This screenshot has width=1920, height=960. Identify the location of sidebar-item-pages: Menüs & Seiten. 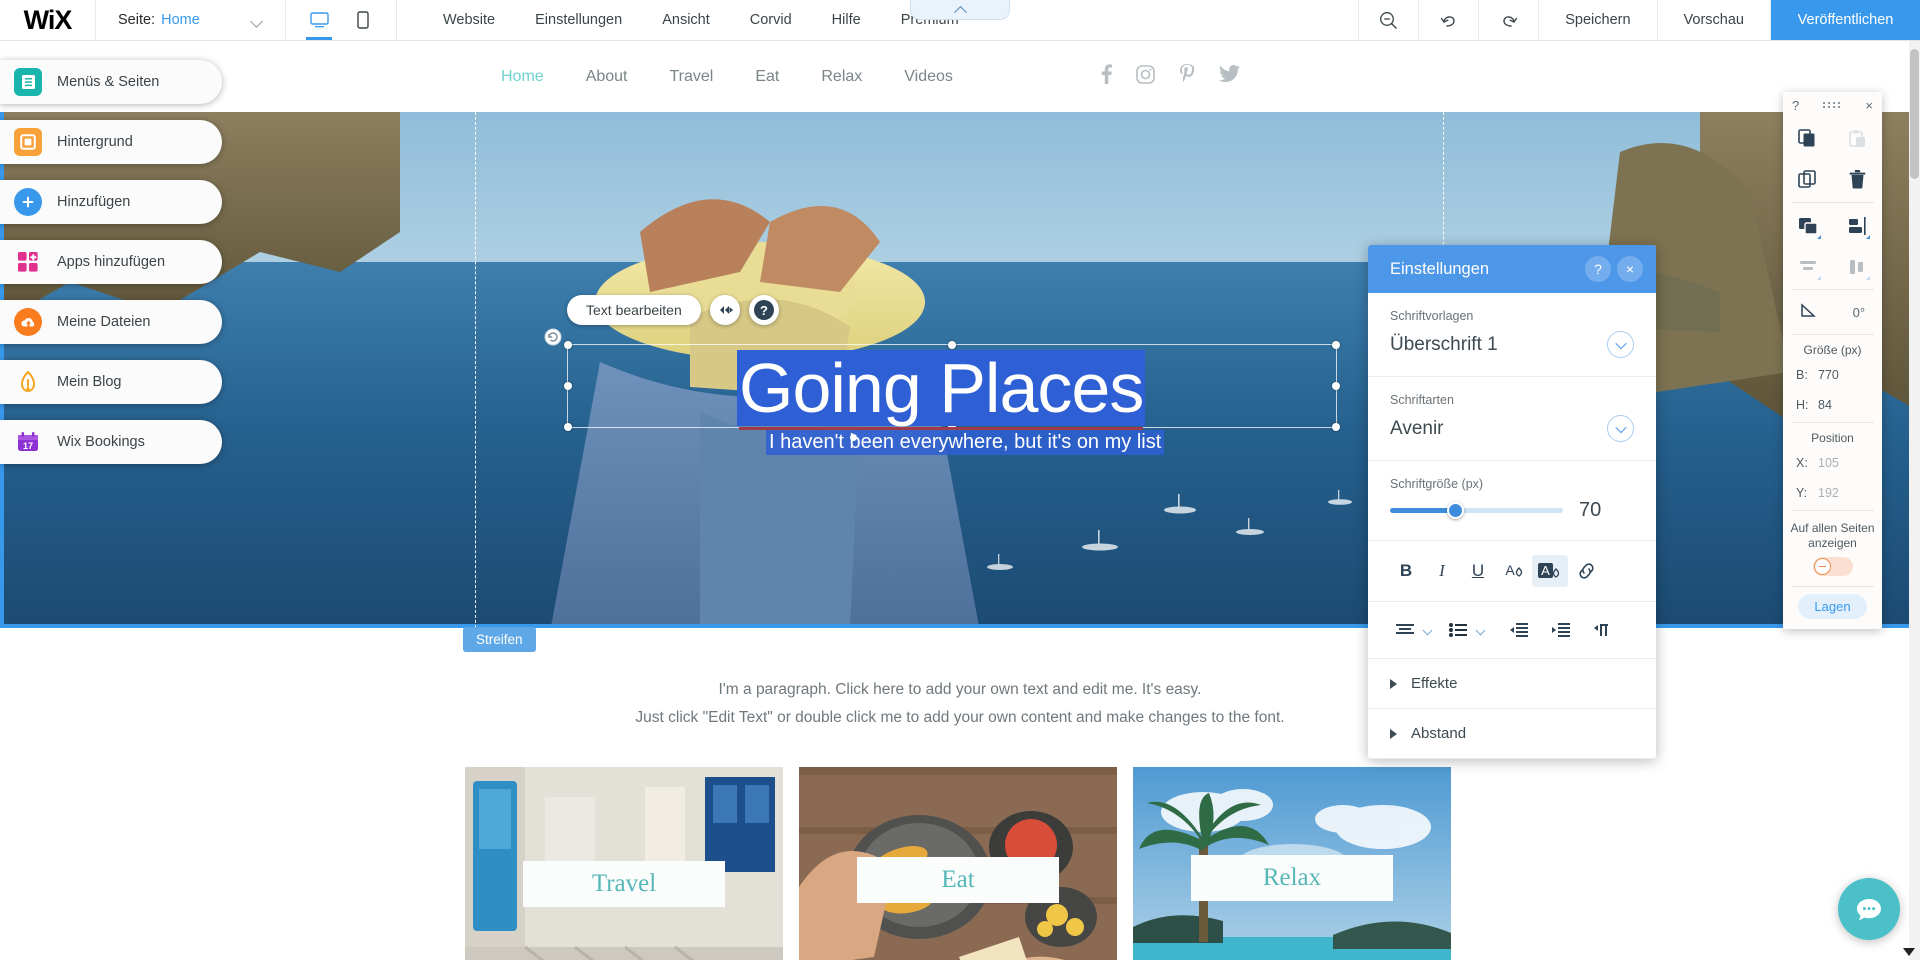
(111, 82).